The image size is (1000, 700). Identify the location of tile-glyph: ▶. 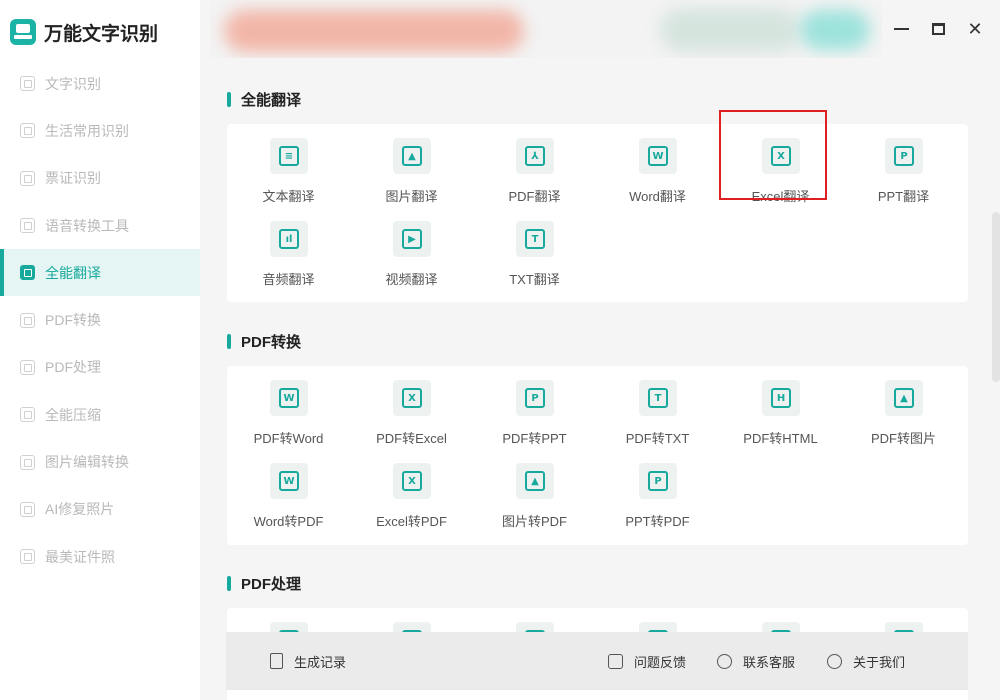
(412, 239).